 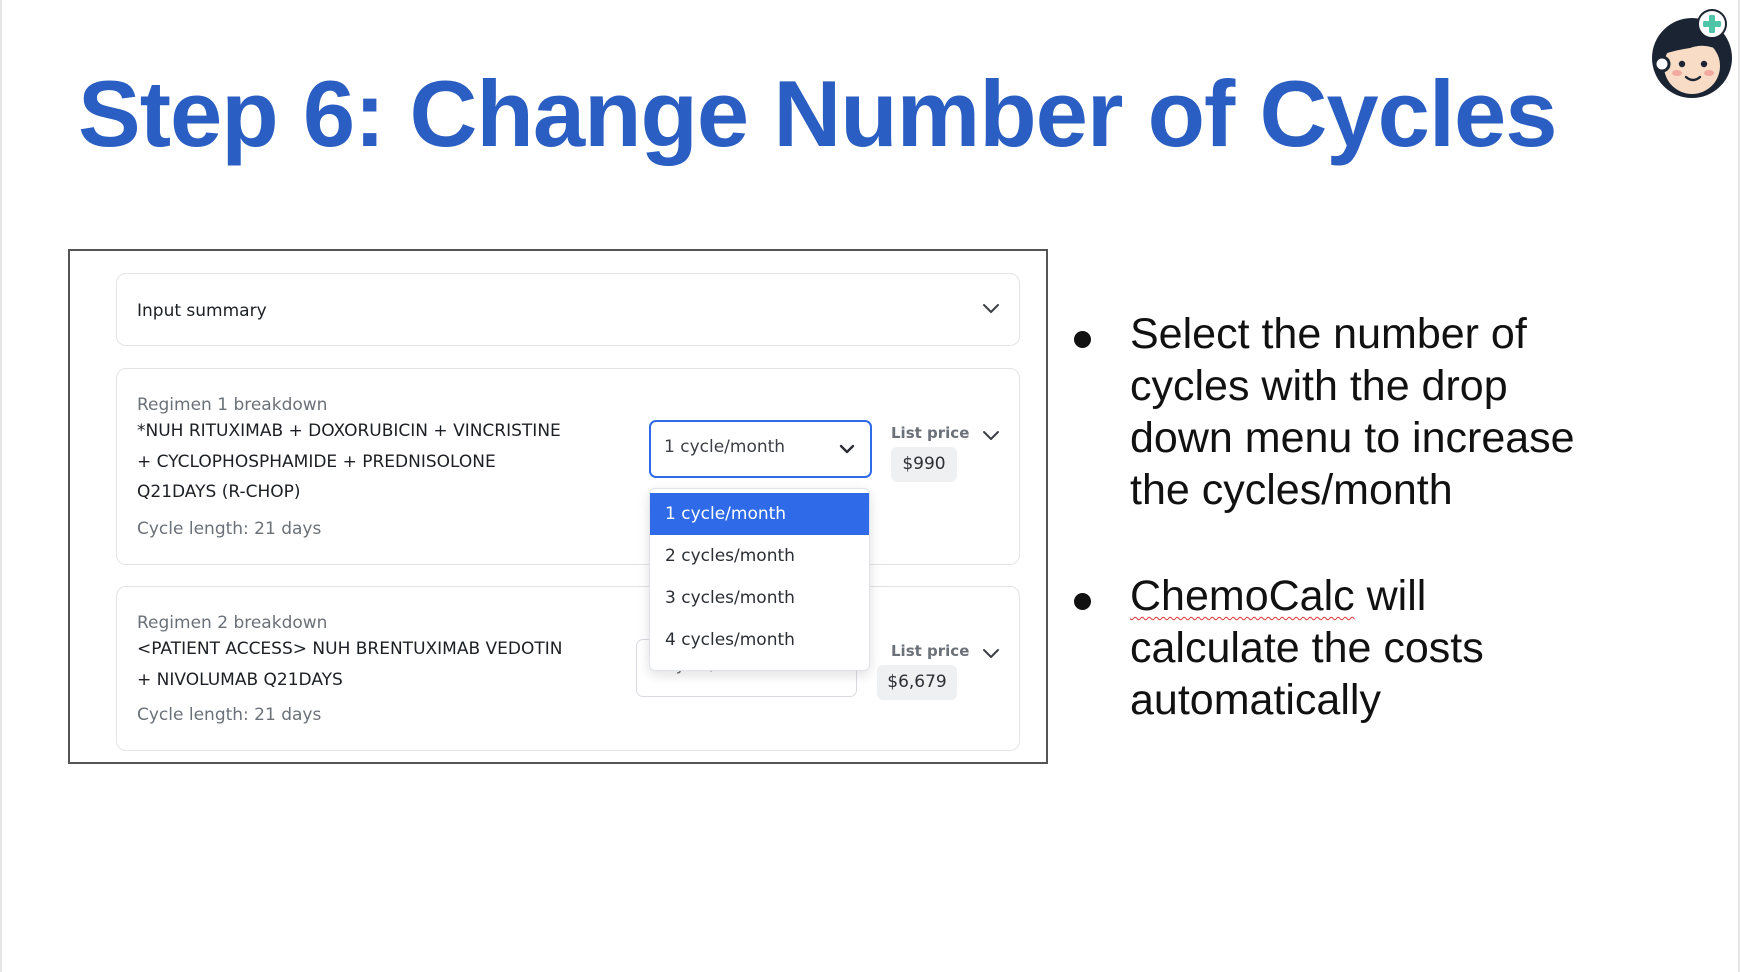 I want to click on spellcheck-word: ChemoCalc, so click(x=1242, y=596).